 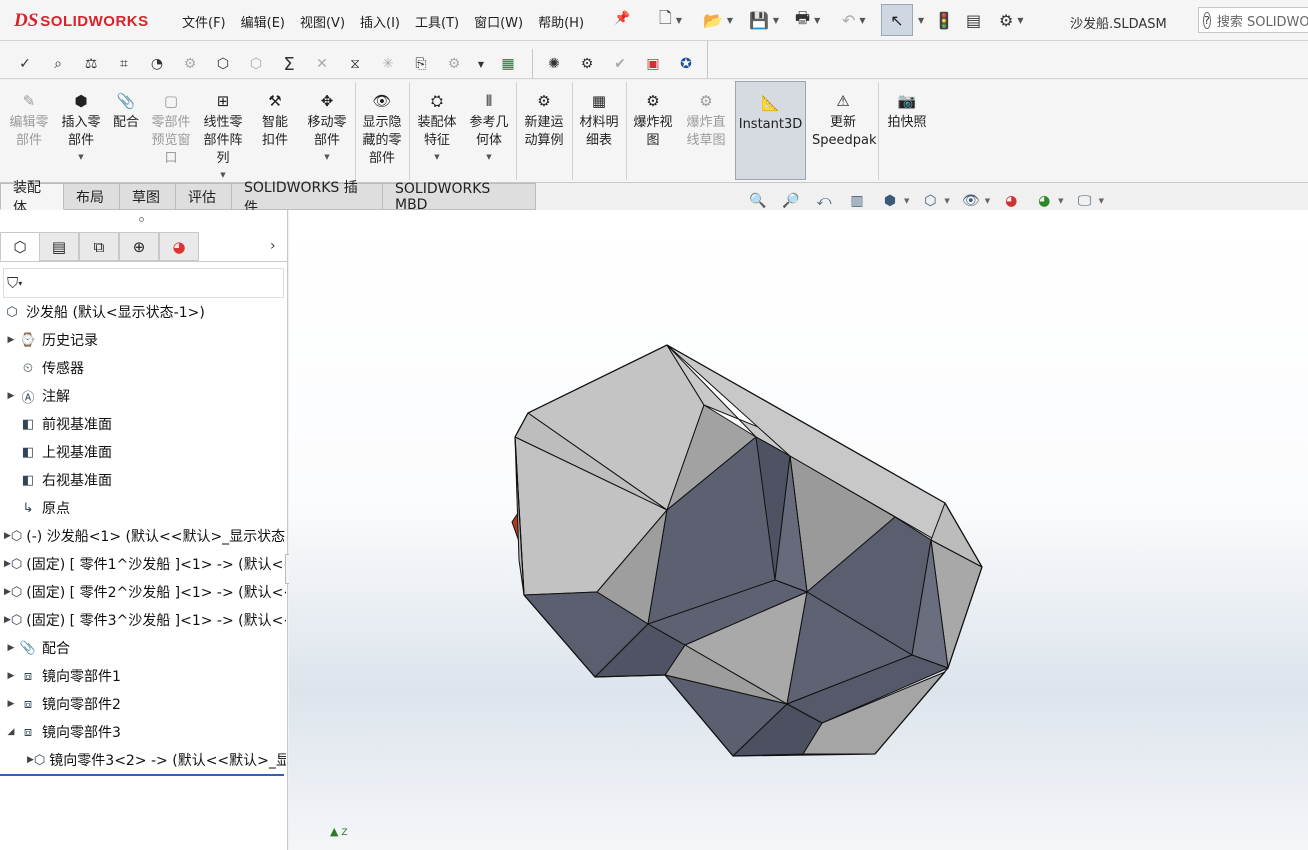 I want to click on tree-item-mirror: ◢ ⧈ 镜向零部件3, so click(x=62, y=732).